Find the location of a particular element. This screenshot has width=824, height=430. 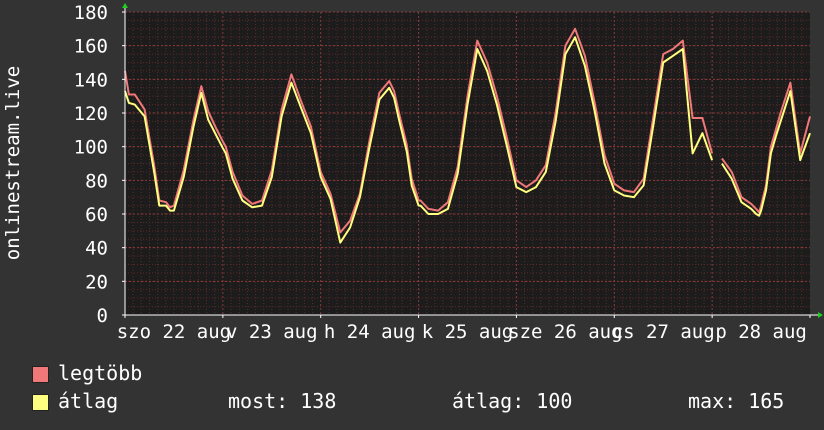

y-tick-label: 180 is located at coordinates (91, 13).